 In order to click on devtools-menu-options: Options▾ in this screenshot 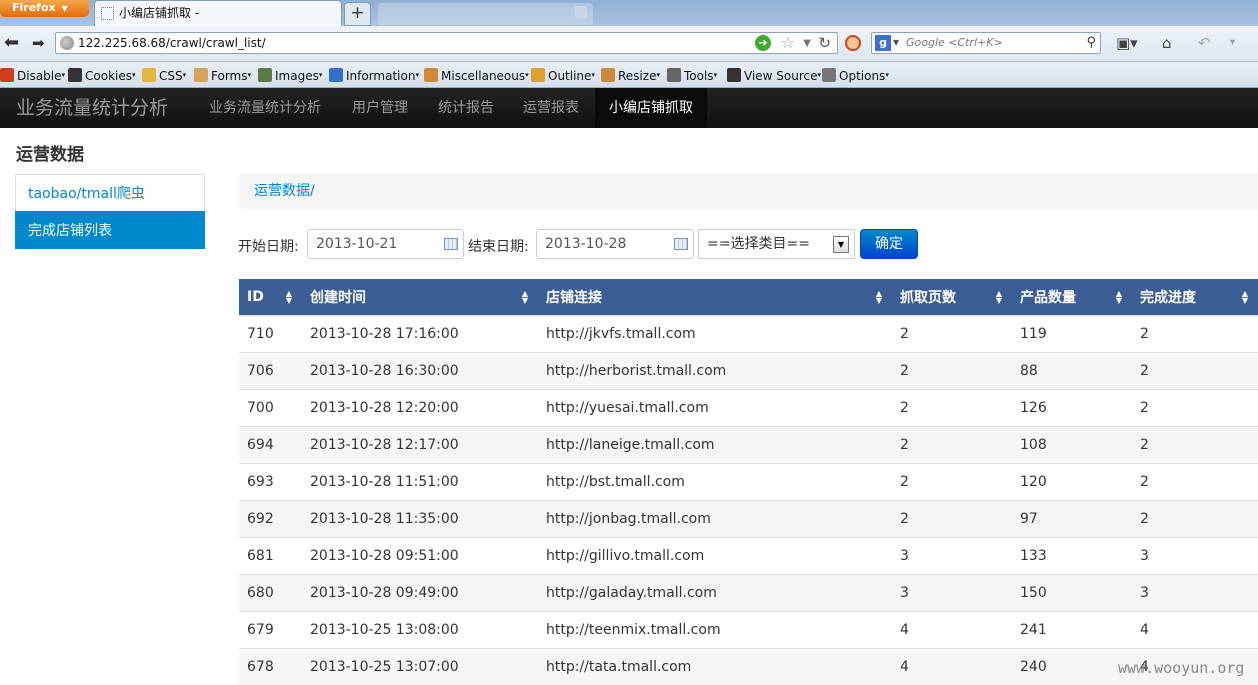, I will do `click(855, 75)`.